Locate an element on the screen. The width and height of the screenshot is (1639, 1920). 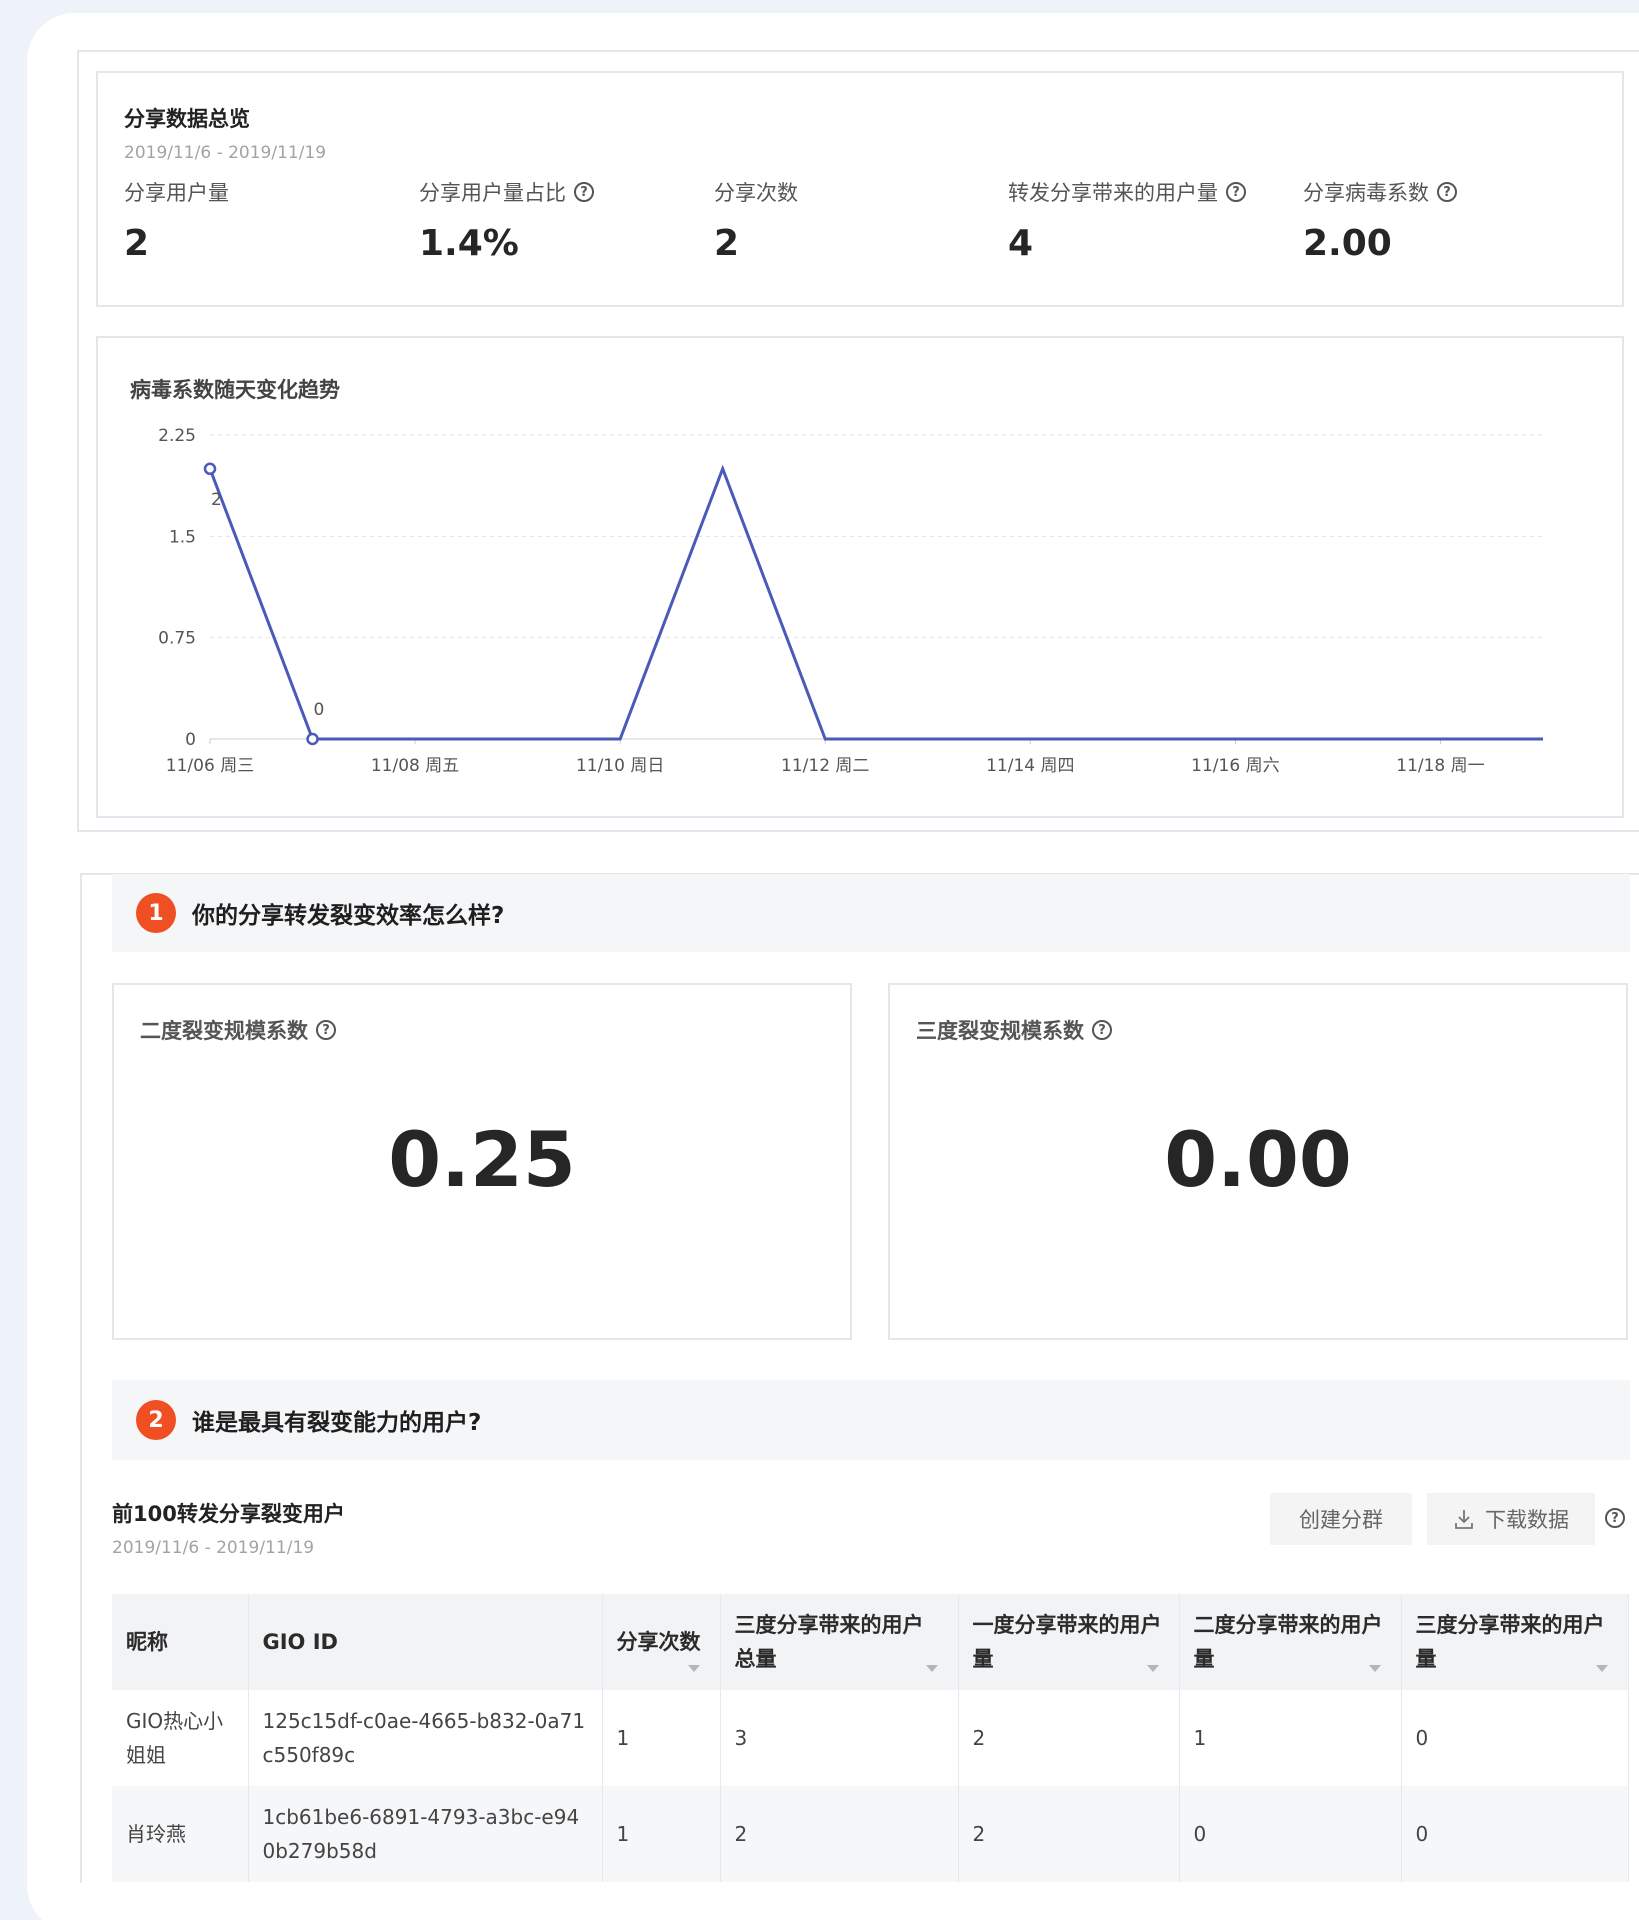
third-degree-value: 0.00 is located at coordinates (1258, 1159).